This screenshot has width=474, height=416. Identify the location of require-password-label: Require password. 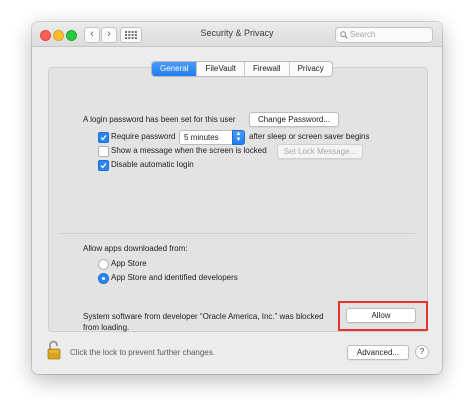
(143, 136).